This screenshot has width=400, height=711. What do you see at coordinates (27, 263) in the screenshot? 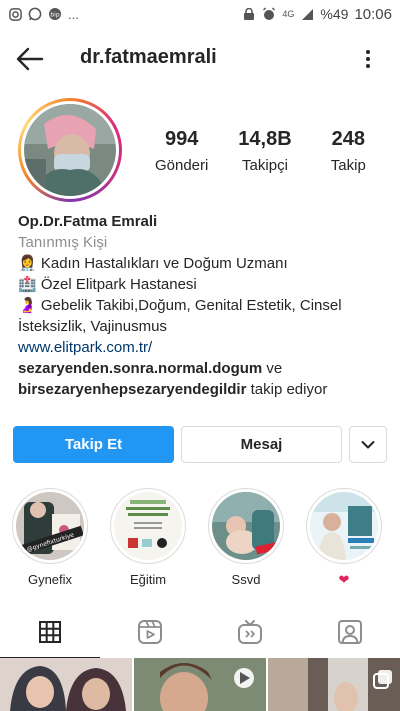
I see `doctor-emoji-icon: 👩‍⚕️` at bounding box center [27, 263].